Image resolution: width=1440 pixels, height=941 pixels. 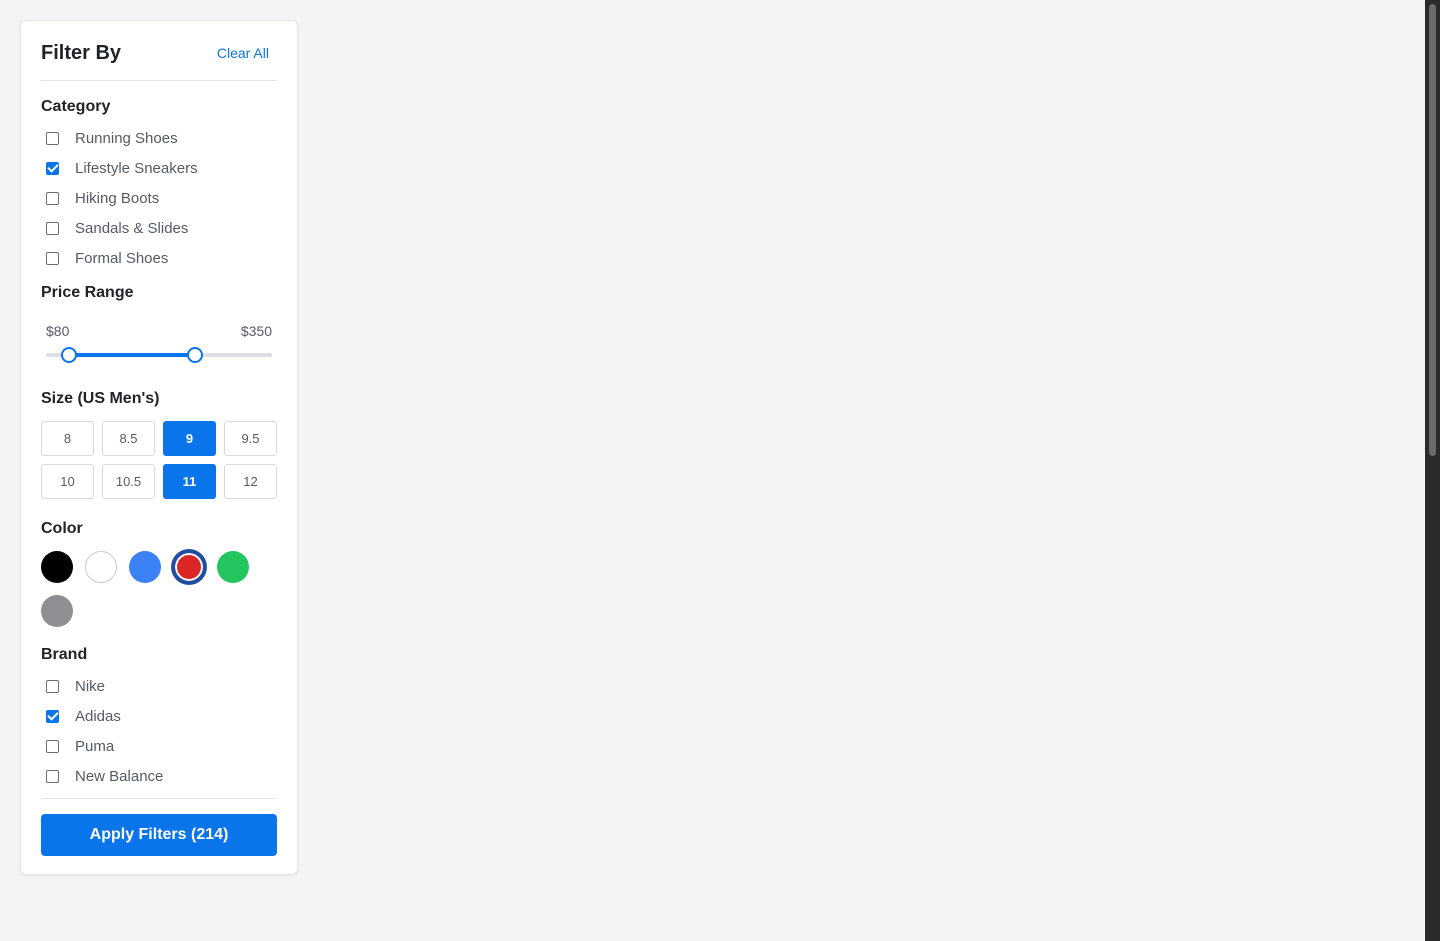 What do you see at coordinates (159, 460) in the screenshot?
I see `size-grid: 8 8.5 9 9.5 10 10.5 11 12` at bounding box center [159, 460].